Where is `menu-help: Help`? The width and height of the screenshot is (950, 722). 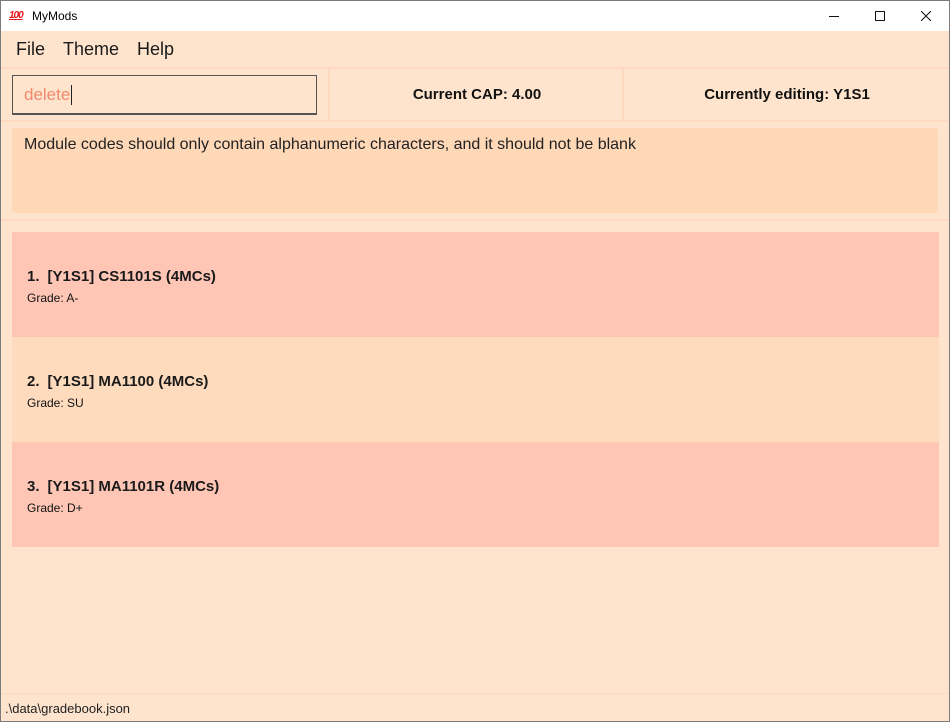 menu-help: Help is located at coordinates (155, 49).